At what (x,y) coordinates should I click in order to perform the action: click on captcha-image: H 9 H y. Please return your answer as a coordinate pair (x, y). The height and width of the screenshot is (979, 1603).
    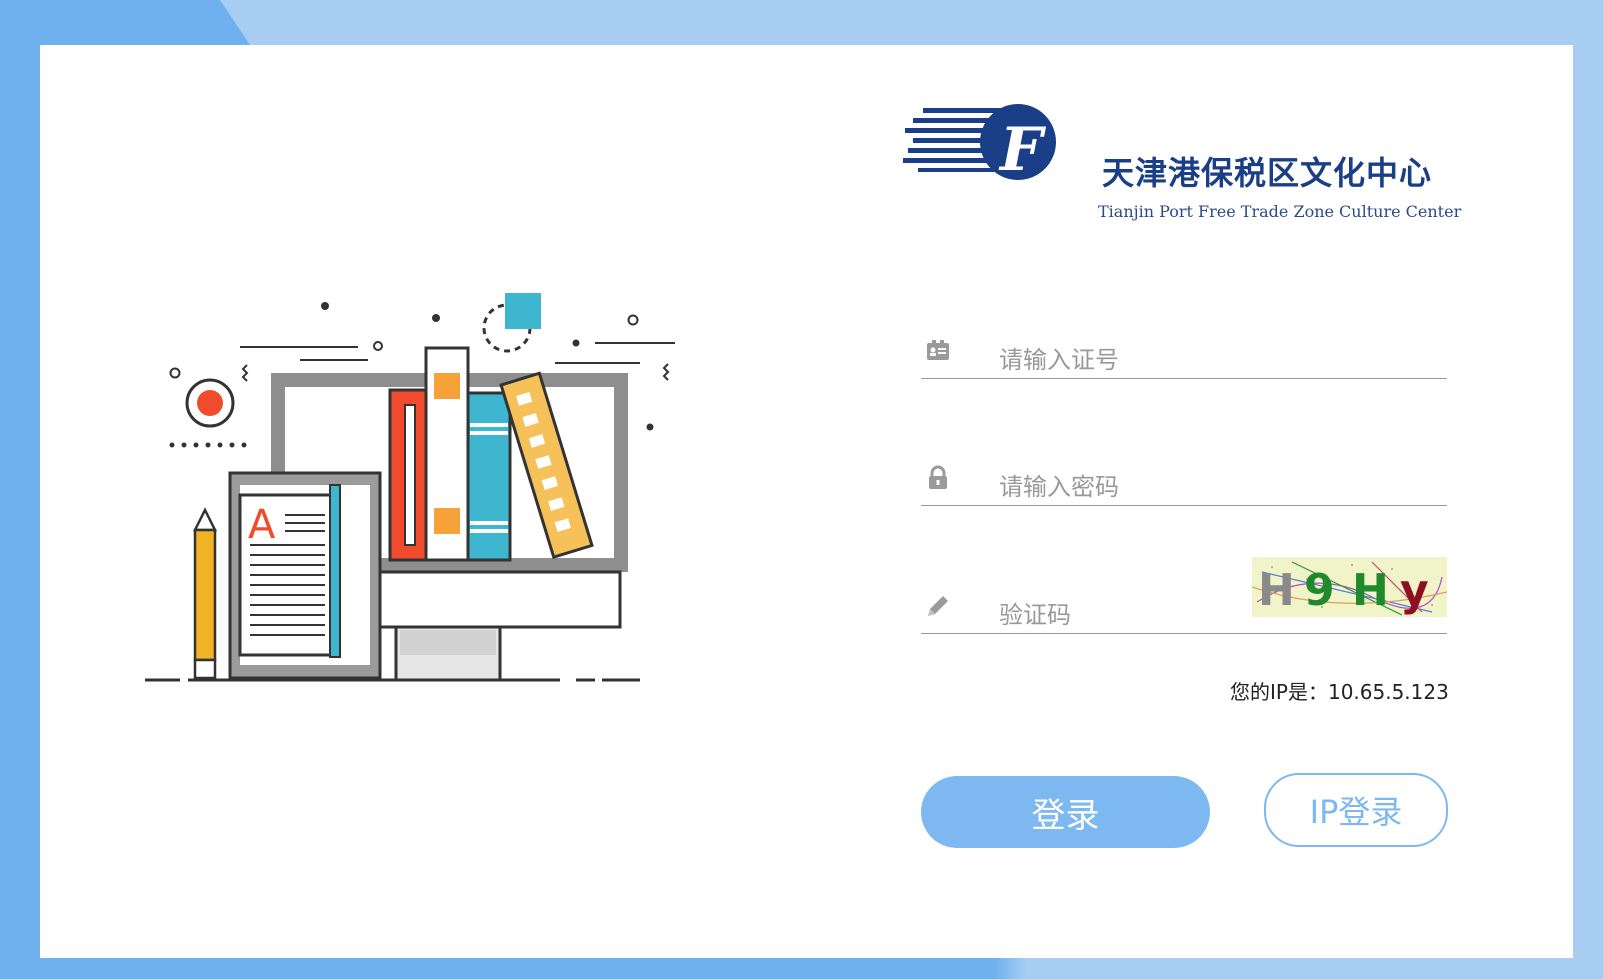
    Looking at the image, I should click on (1349, 587).